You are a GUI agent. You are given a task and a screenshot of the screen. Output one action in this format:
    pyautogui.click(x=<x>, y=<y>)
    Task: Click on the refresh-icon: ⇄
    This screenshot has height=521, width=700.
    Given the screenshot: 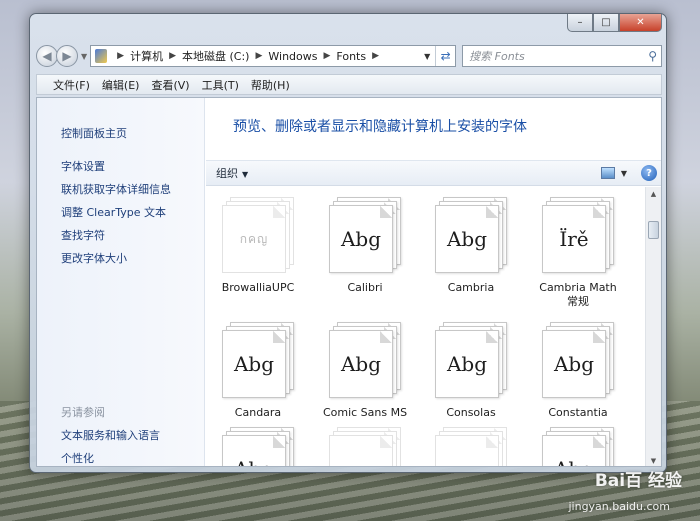 What is the action you would take?
    pyautogui.click(x=445, y=56)
    